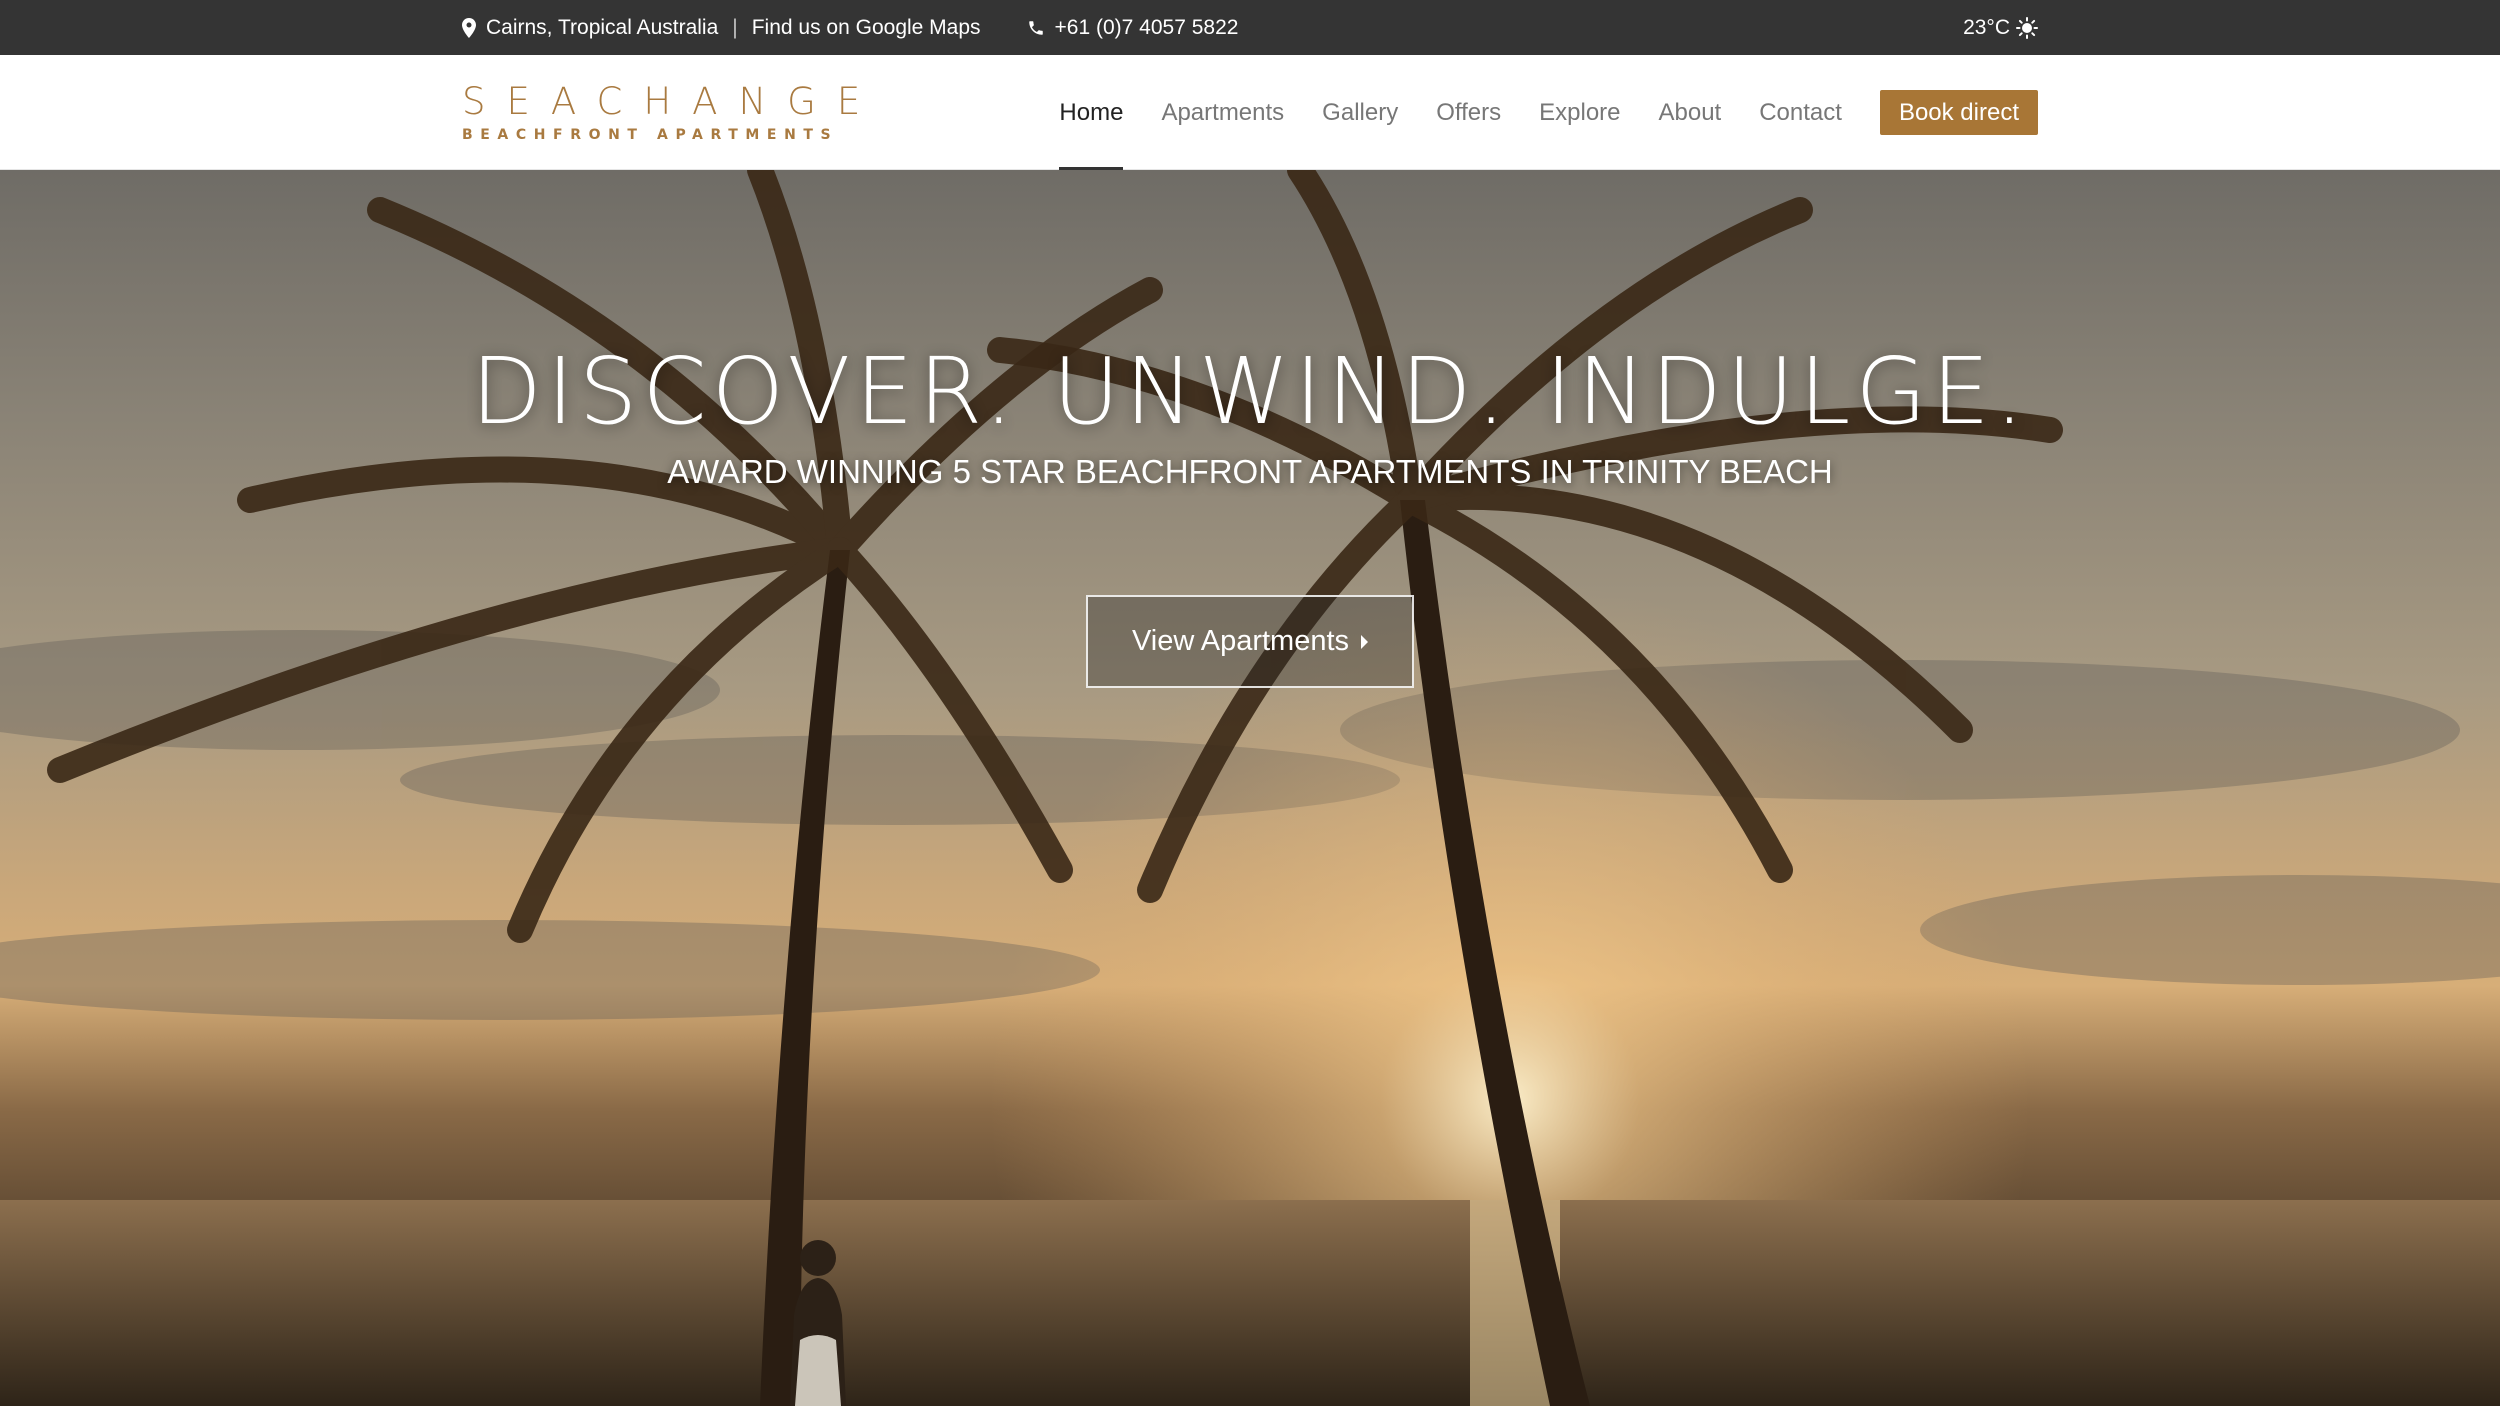 This screenshot has width=2500, height=1406. I want to click on weather-widget: 23°C, so click(2000, 28).